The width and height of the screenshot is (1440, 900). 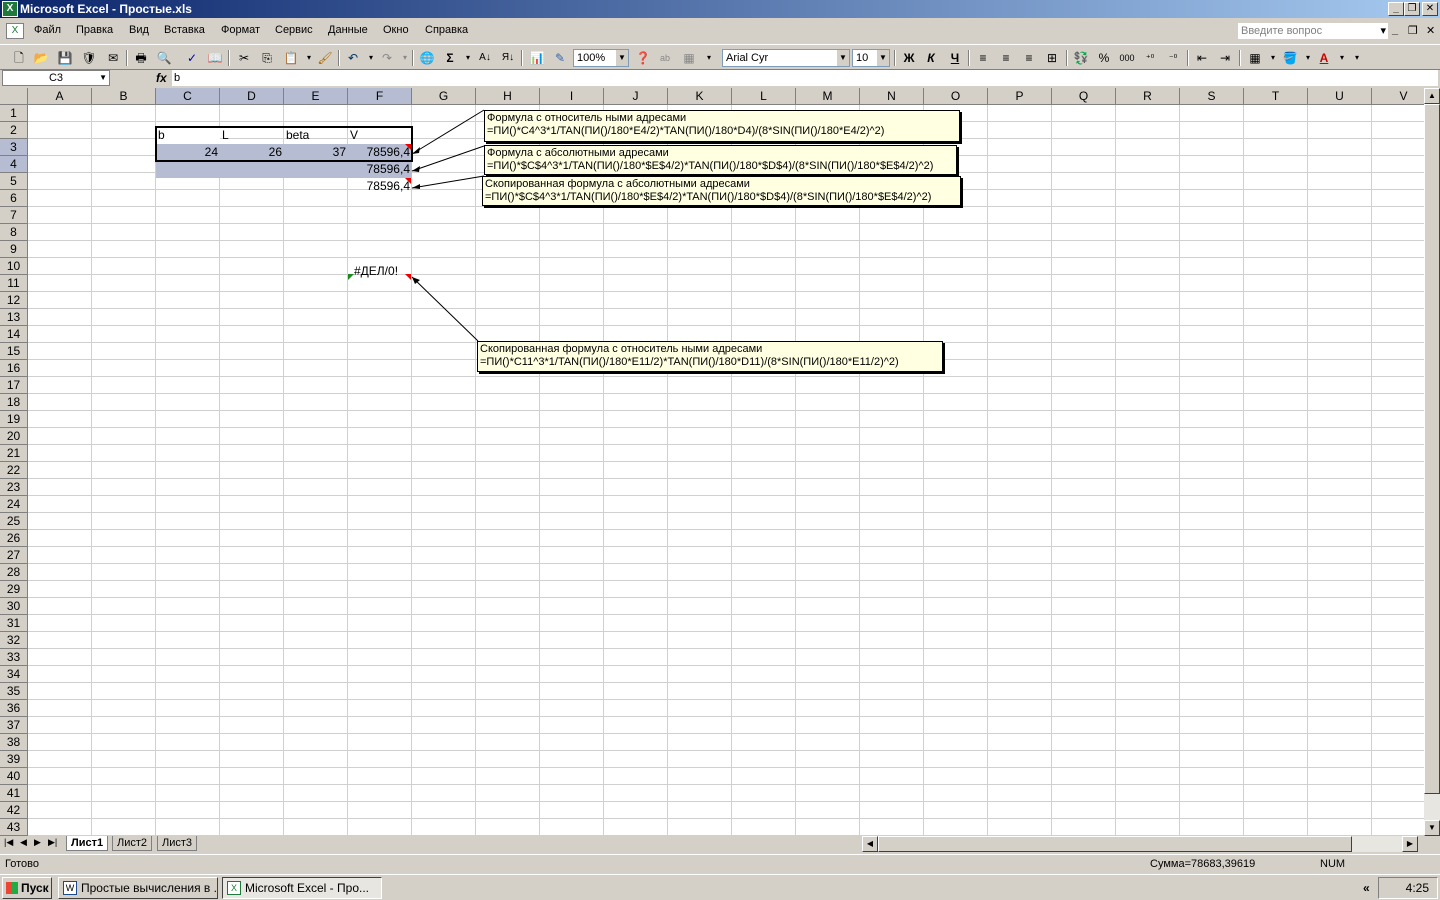 What do you see at coordinates (485, 58) in the screenshot?
I see `sort-ascending-icon: A↓` at bounding box center [485, 58].